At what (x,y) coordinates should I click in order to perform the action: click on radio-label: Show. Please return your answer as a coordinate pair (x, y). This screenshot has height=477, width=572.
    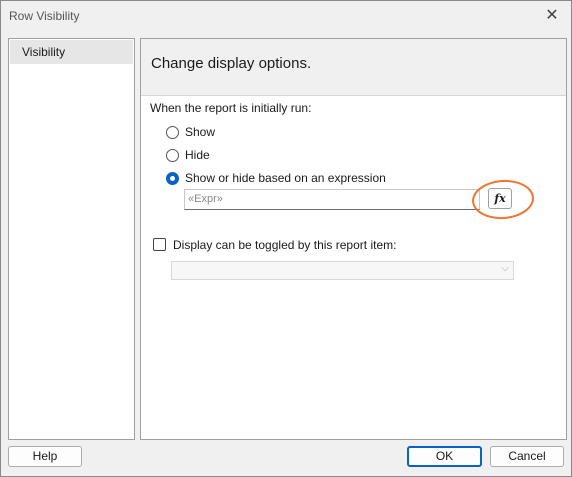
    Looking at the image, I should click on (200, 132).